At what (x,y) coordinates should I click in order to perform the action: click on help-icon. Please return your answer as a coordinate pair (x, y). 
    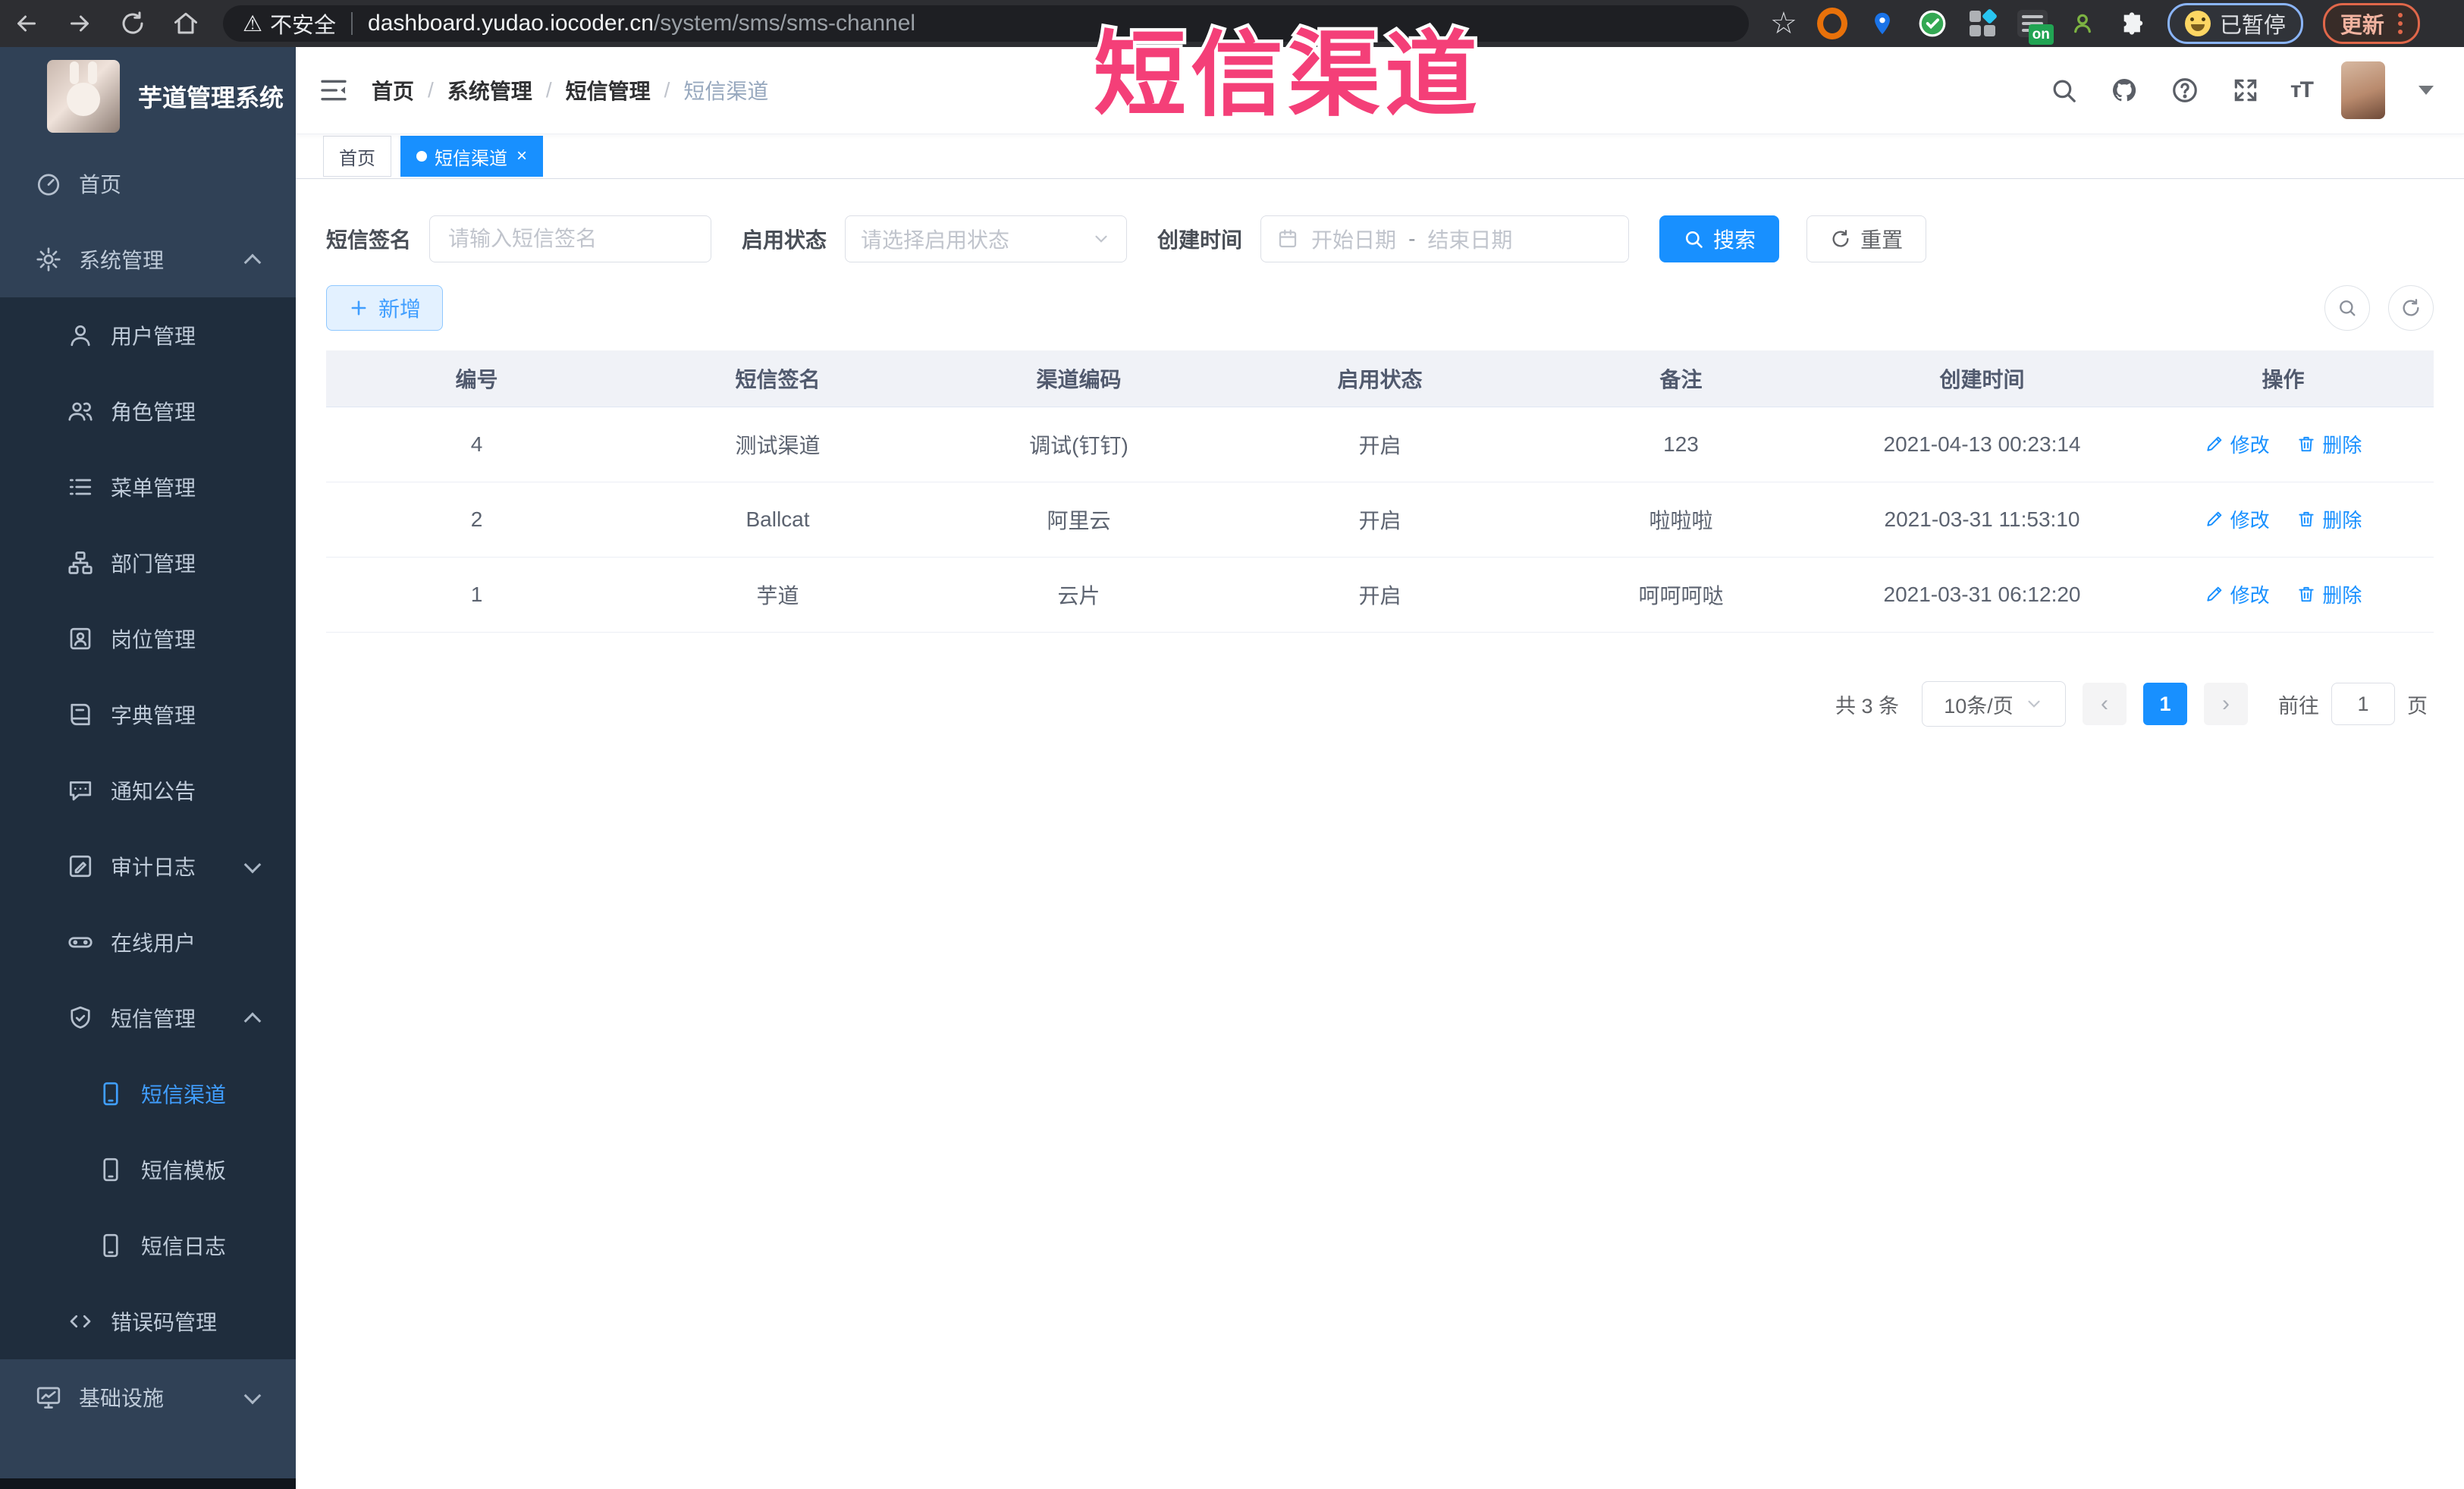
    Looking at the image, I should click on (2185, 90).